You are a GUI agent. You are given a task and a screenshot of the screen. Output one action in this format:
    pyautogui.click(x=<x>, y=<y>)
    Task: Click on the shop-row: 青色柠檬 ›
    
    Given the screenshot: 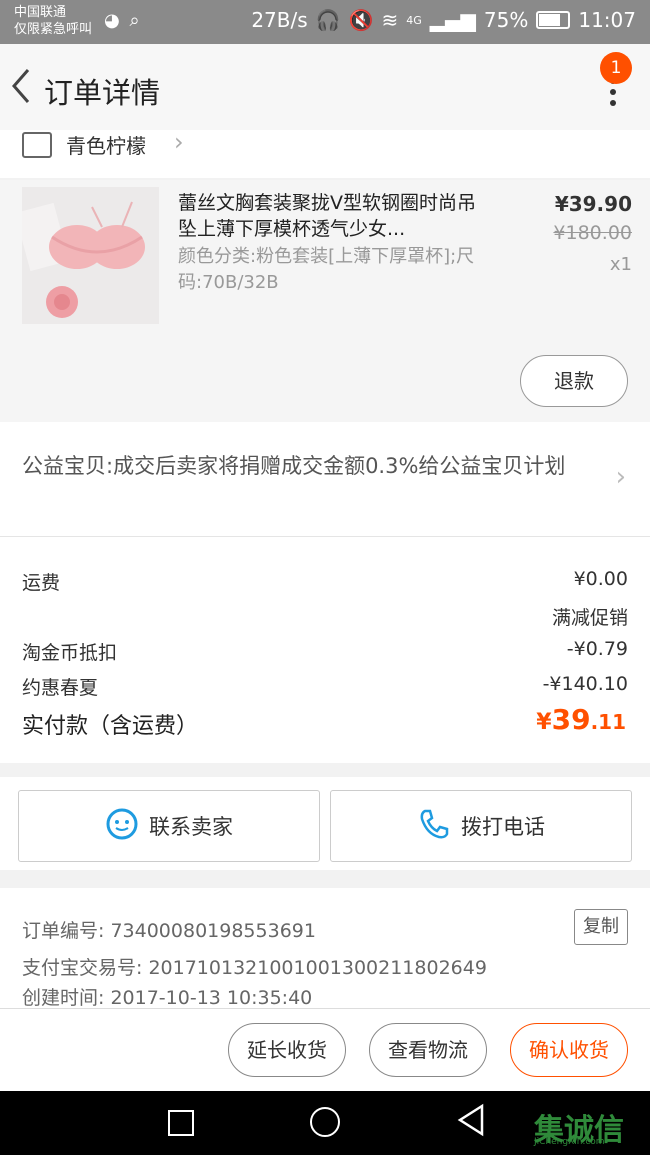 What is the action you would take?
    pyautogui.click(x=325, y=153)
    